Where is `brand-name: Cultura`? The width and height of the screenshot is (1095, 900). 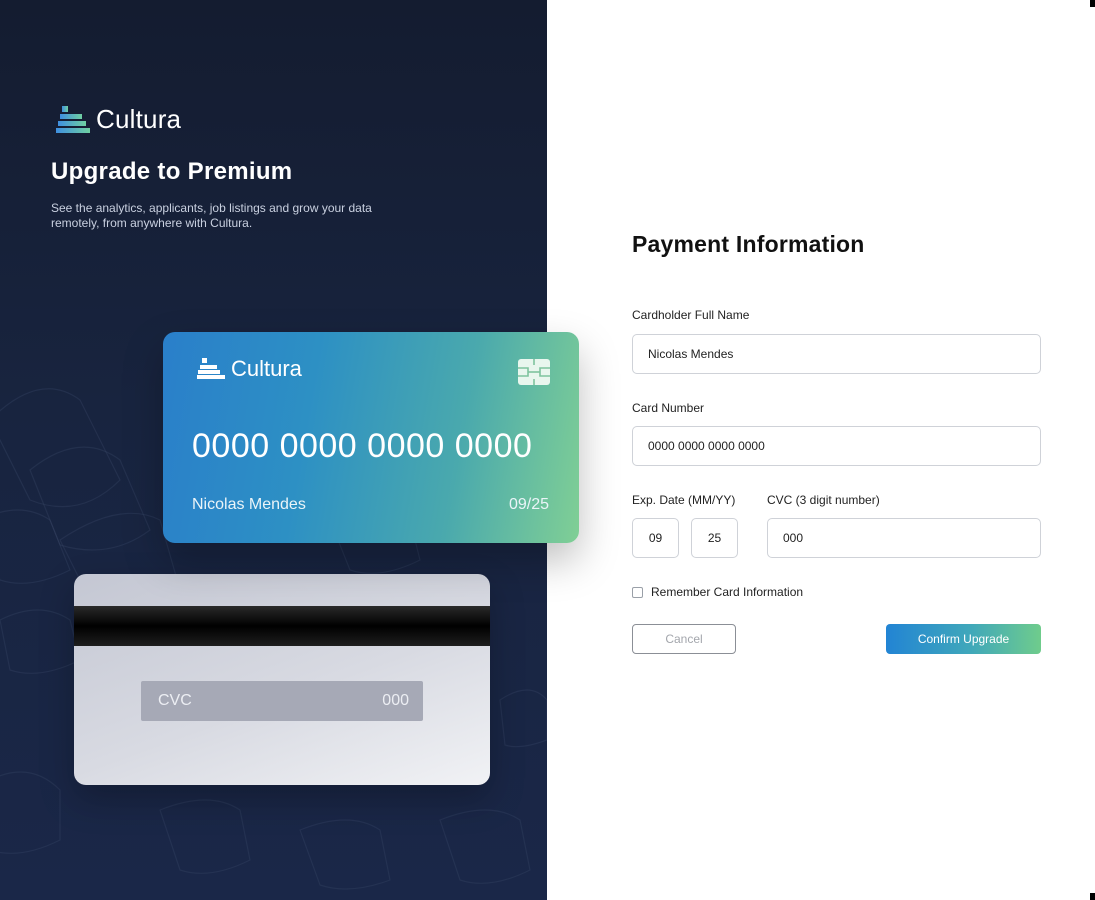
brand-name: Cultura is located at coordinates (139, 119).